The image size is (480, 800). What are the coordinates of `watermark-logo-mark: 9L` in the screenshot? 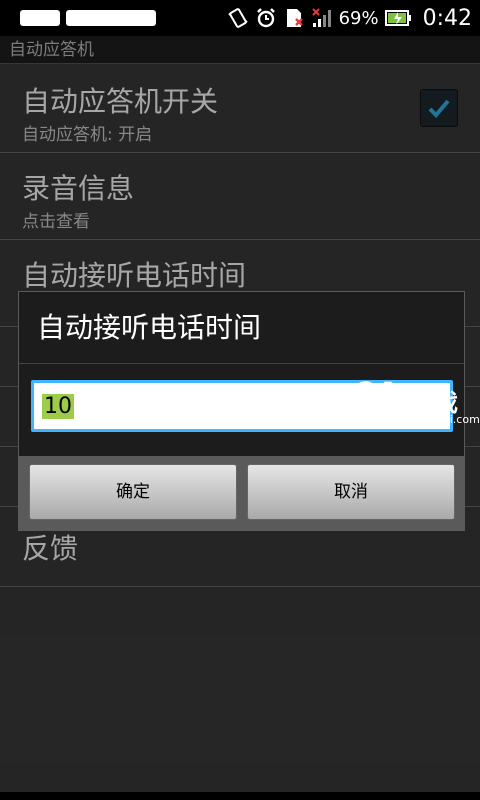 It's located at (377, 398).